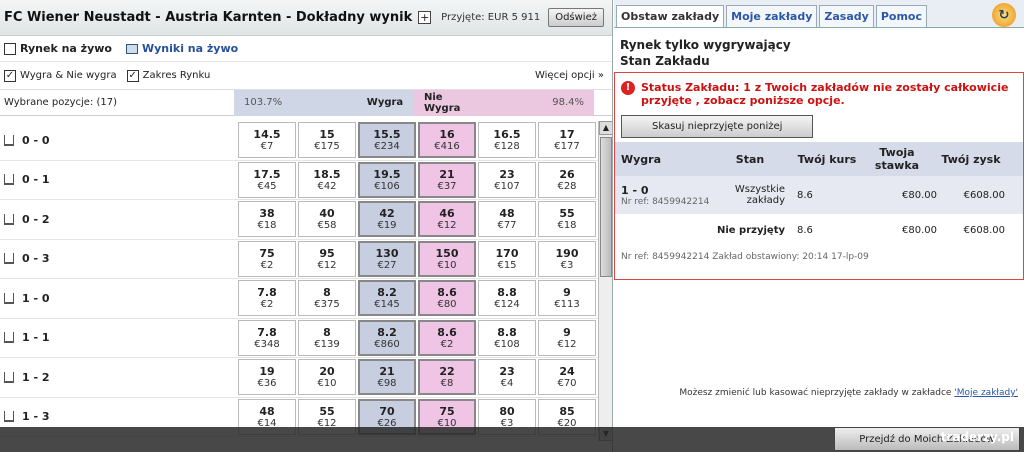 This screenshot has height=452, width=1024. What do you see at coordinates (507, 298) in the screenshot?
I see `lay-odds-cell: 8.8 €124` at bounding box center [507, 298].